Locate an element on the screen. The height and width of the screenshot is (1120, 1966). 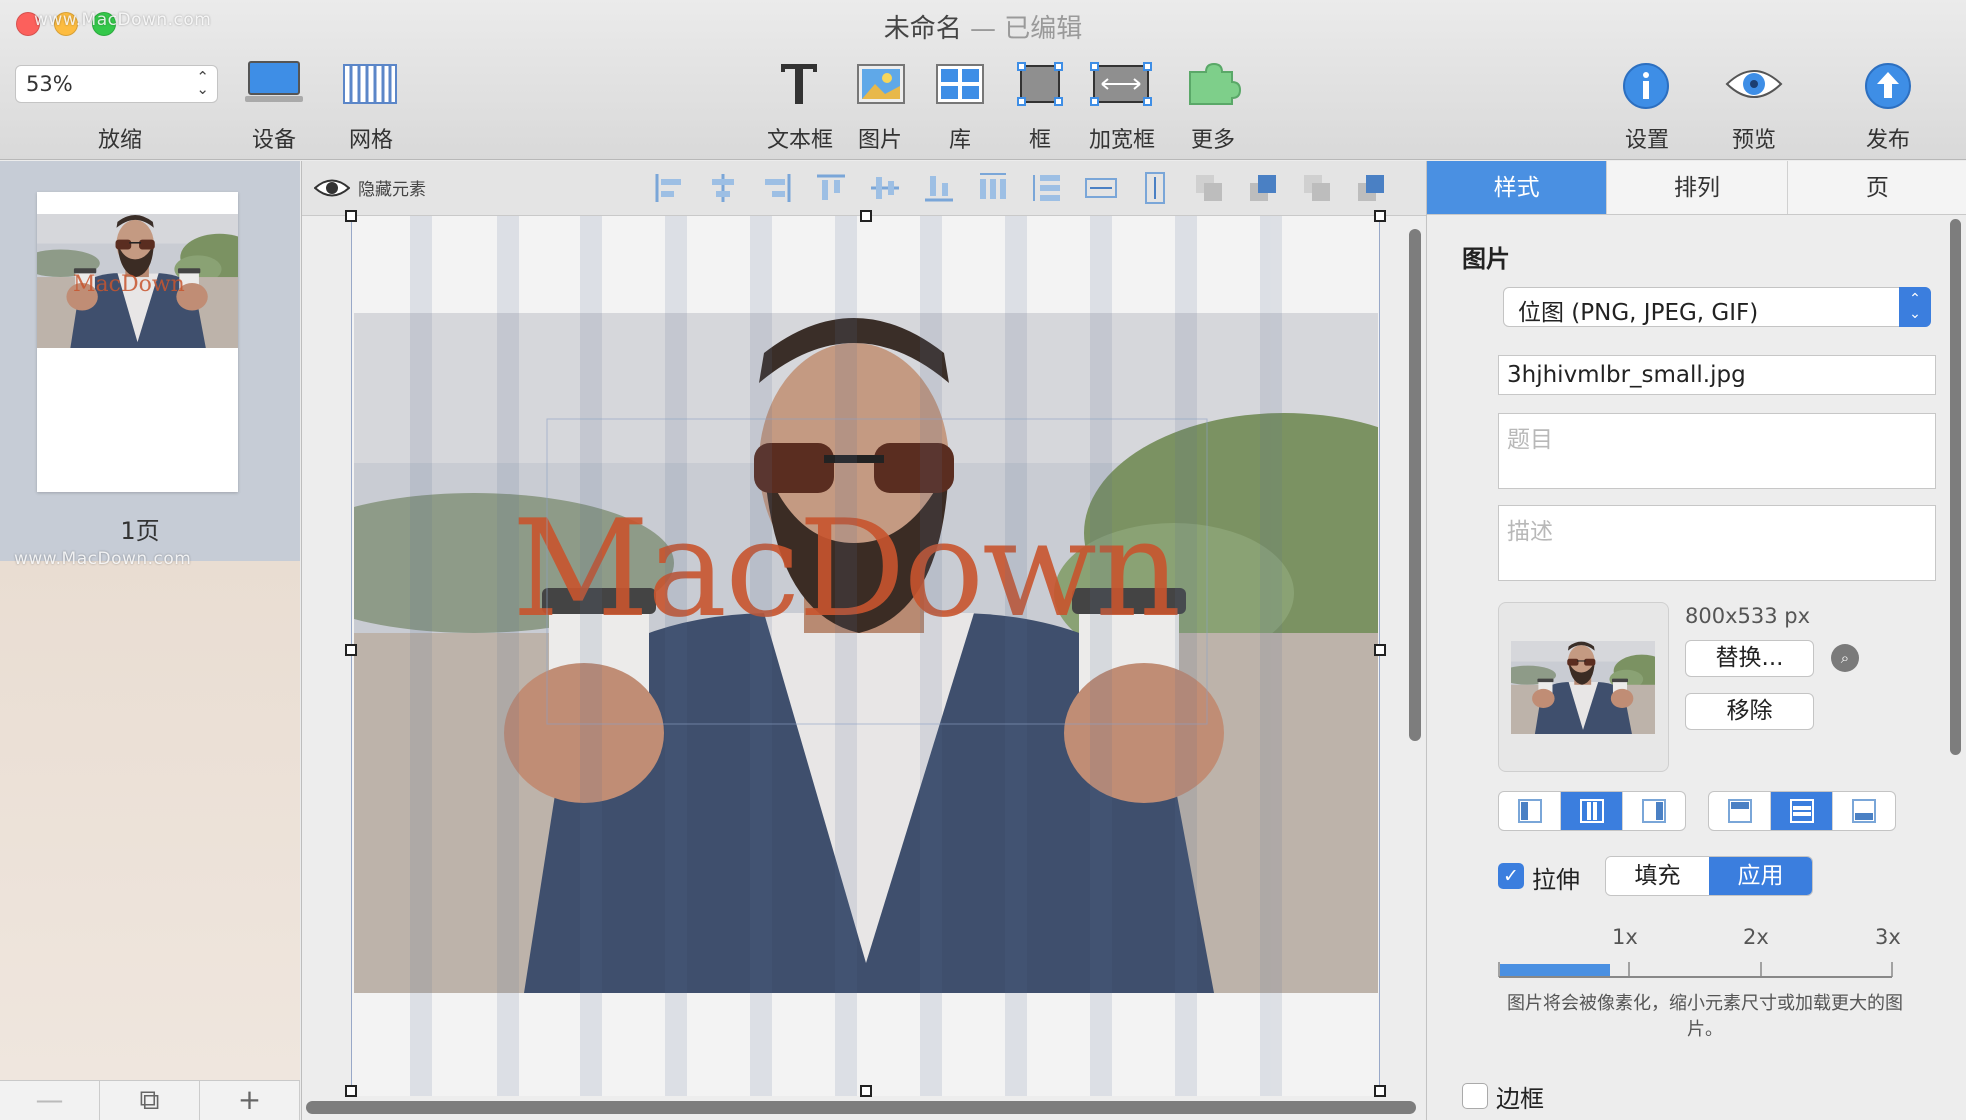
resize-handle-bottom is located at coordinates (866, 1091).